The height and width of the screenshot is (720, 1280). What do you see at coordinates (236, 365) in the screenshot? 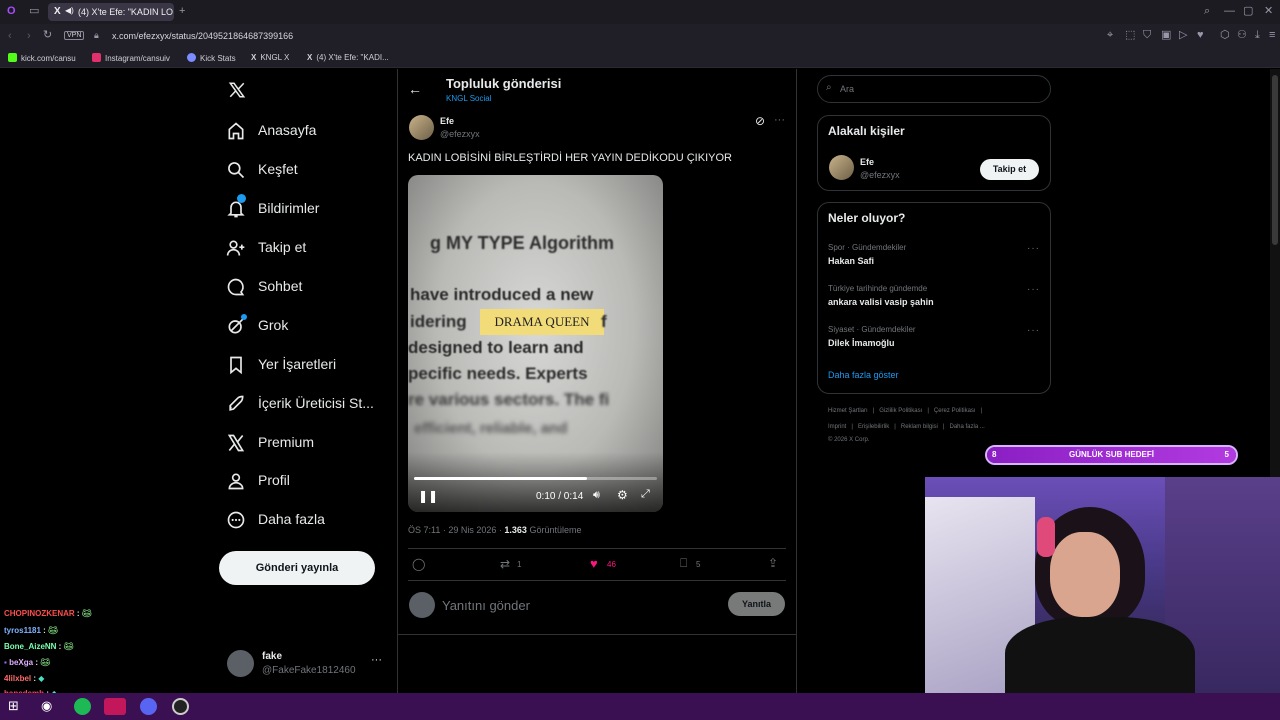
I see `bookmark-icon` at bounding box center [236, 365].